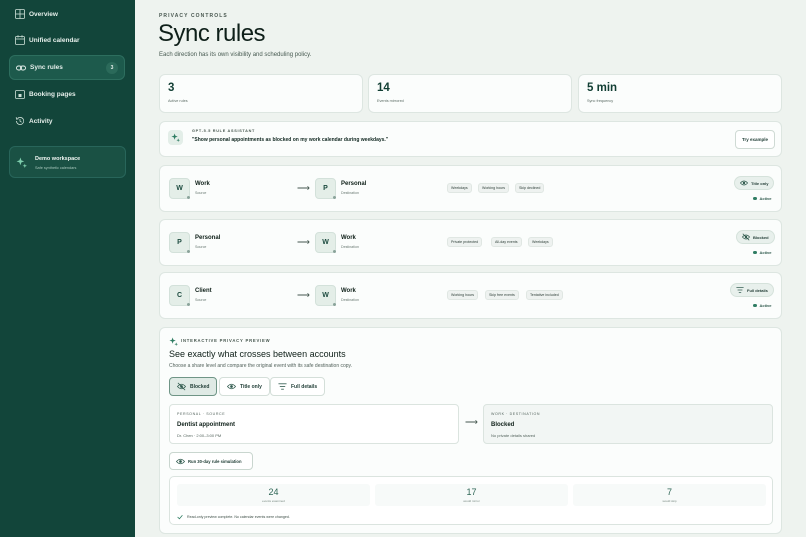 This screenshot has height=537, width=806. What do you see at coordinates (171, 88) in the screenshot?
I see `stat-value: 3` at bounding box center [171, 88].